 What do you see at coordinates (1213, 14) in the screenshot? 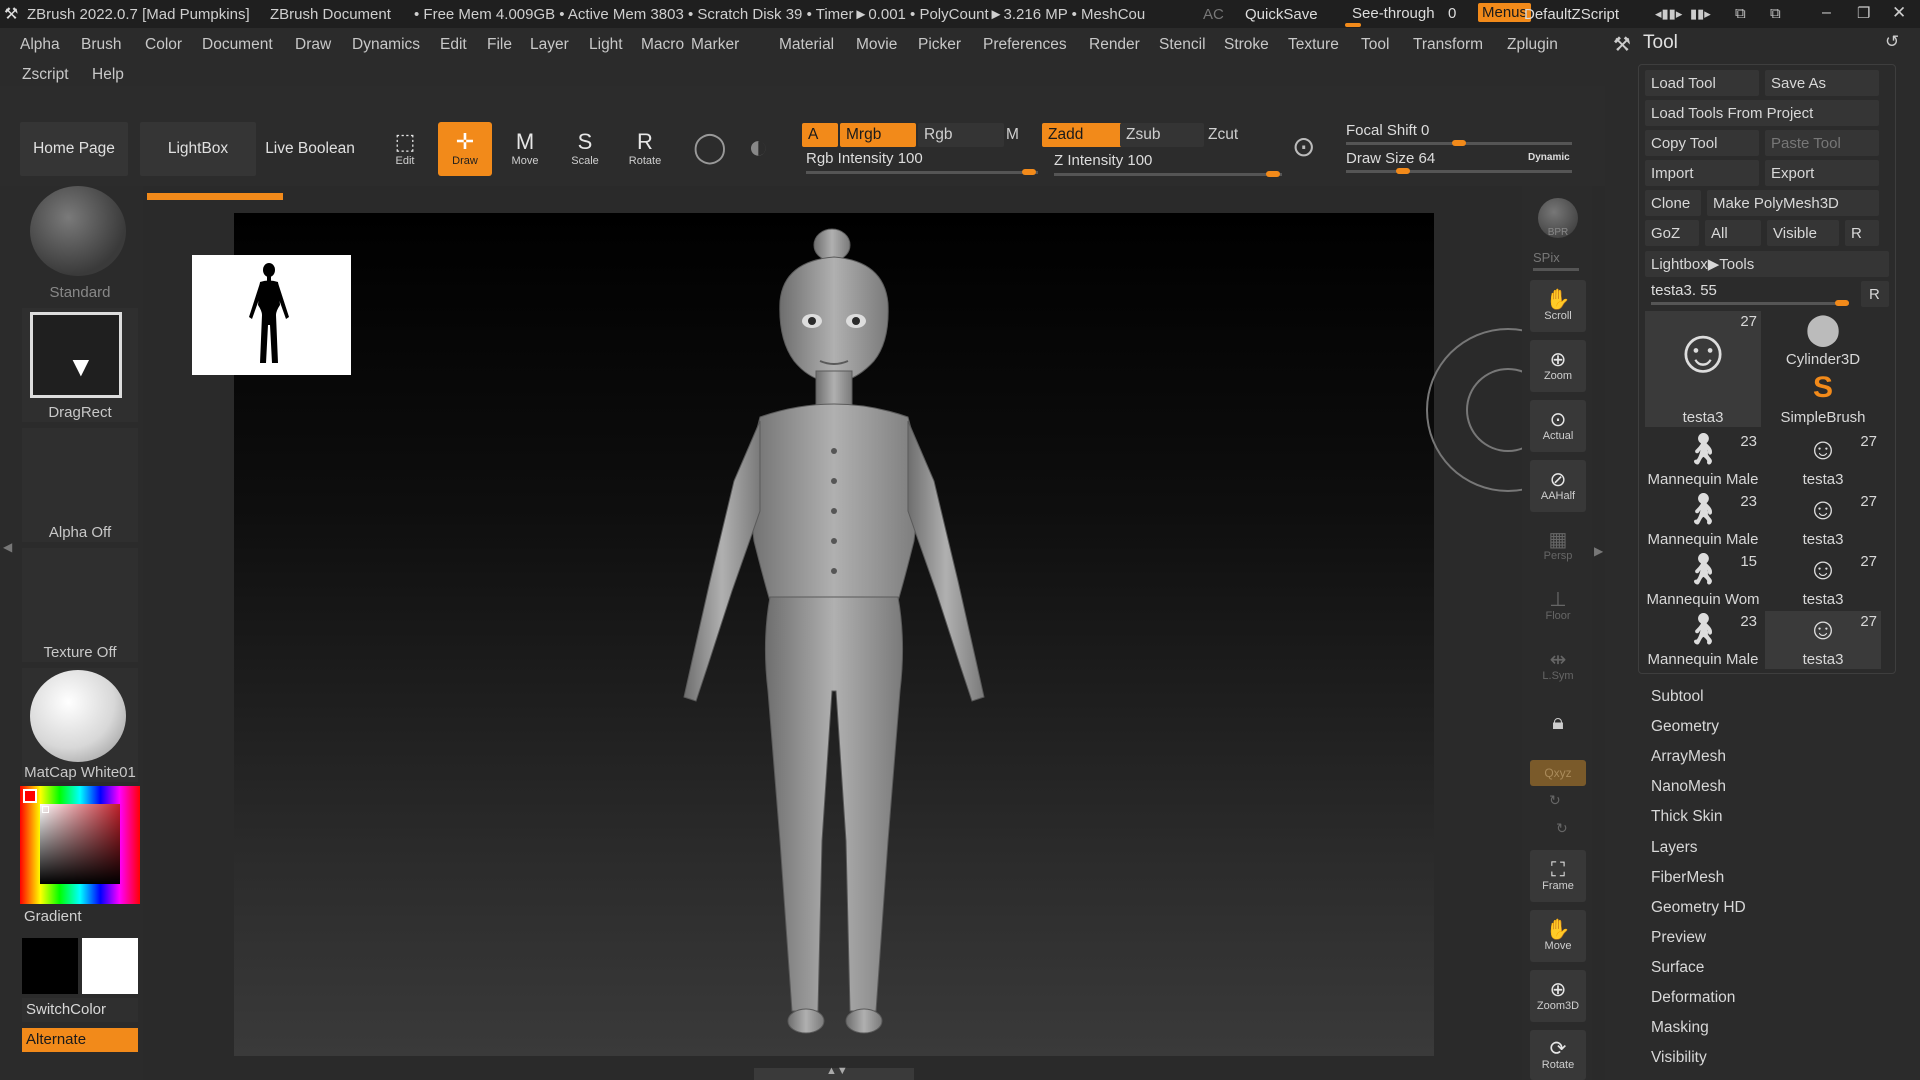
I see `ac-indicator: AC` at bounding box center [1213, 14].